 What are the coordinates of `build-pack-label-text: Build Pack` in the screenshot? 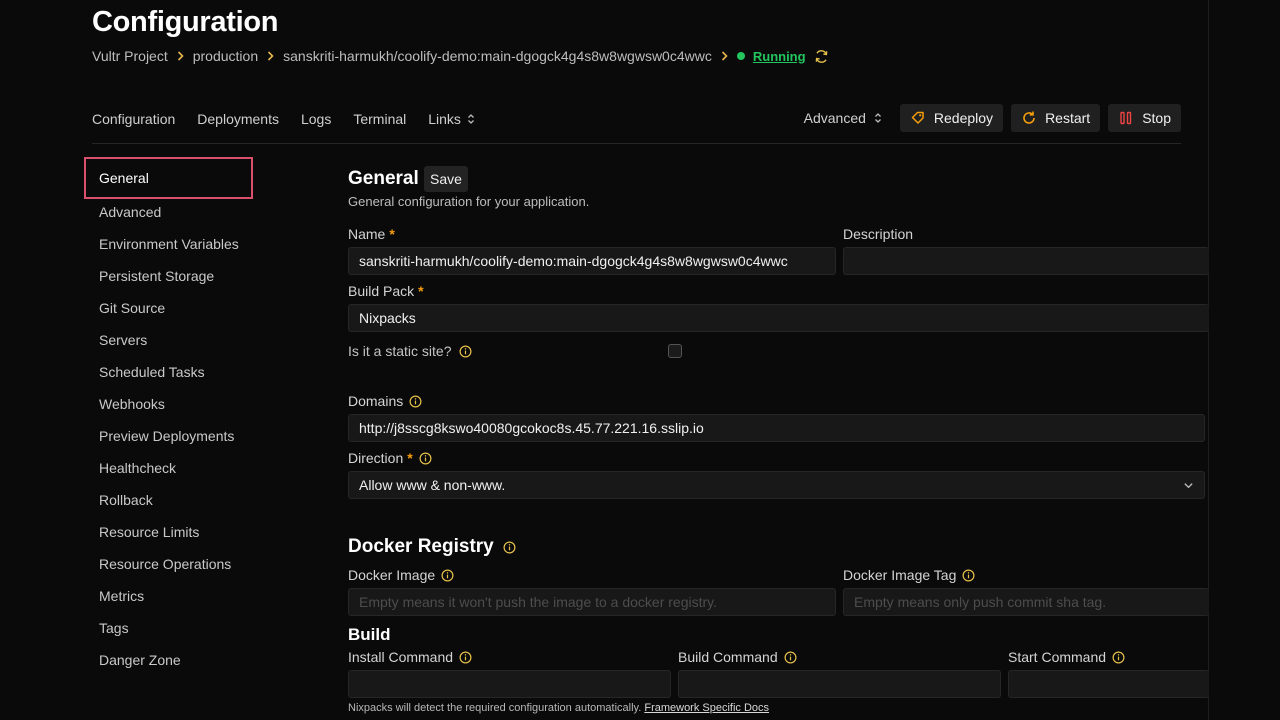 It's located at (381, 291).